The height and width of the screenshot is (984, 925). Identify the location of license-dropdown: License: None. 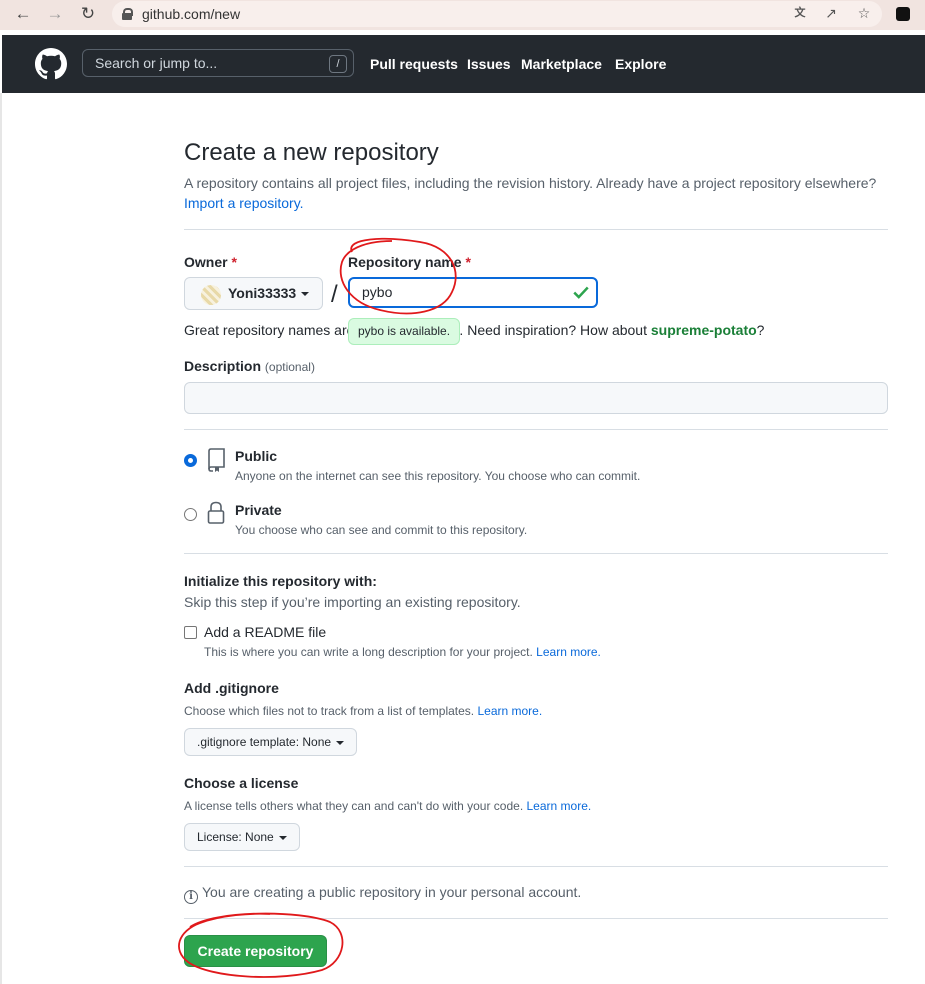
(242, 837).